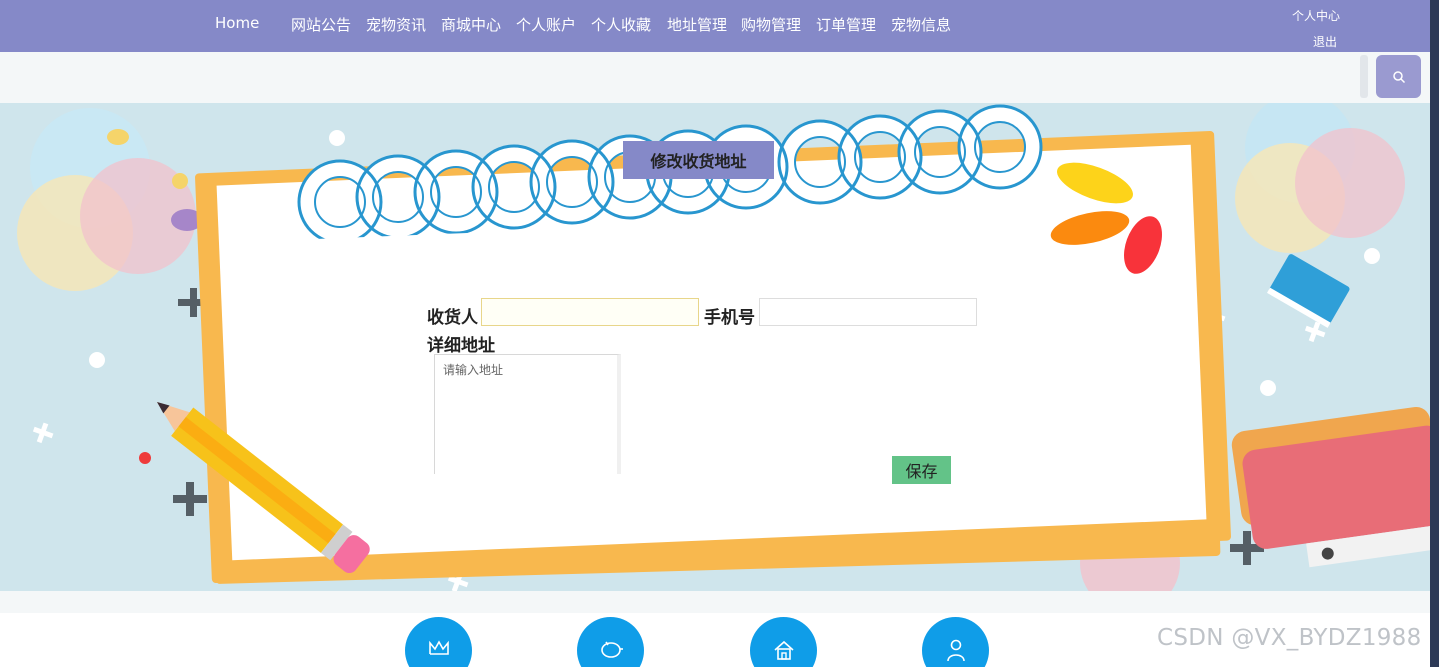 The height and width of the screenshot is (667, 1439). Describe the element at coordinates (783, 650) in the screenshot. I see `home-icon` at that location.